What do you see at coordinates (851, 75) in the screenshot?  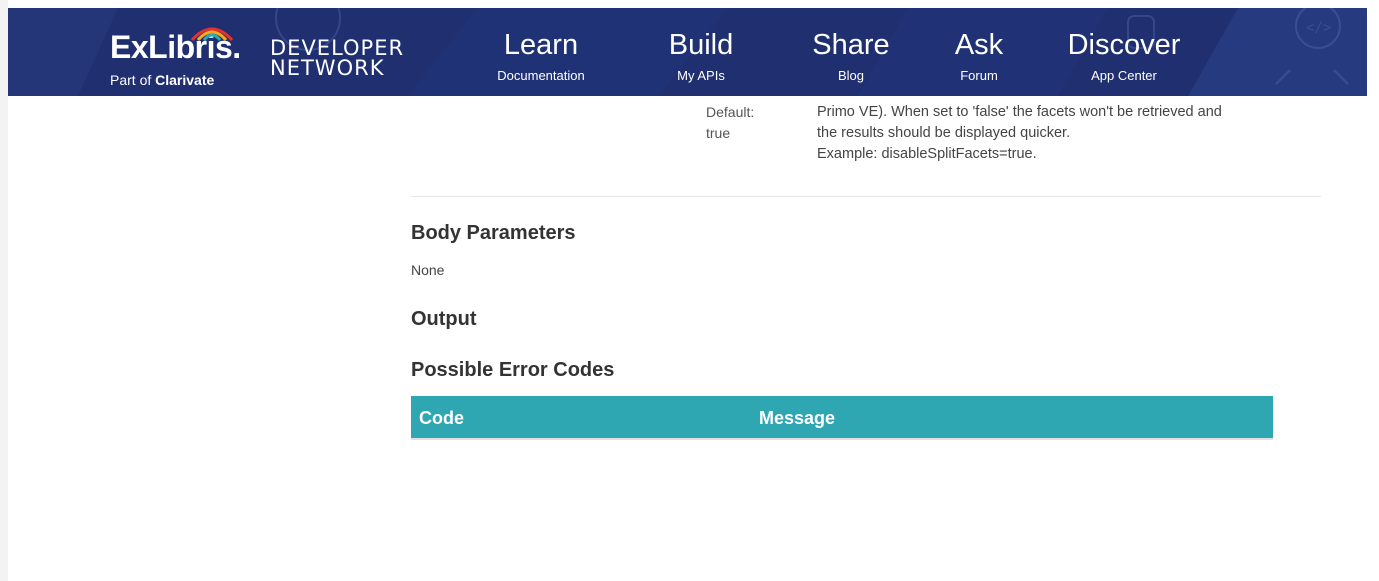 I see `nav-share-sub: Blog` at bounding box center [851, 75].